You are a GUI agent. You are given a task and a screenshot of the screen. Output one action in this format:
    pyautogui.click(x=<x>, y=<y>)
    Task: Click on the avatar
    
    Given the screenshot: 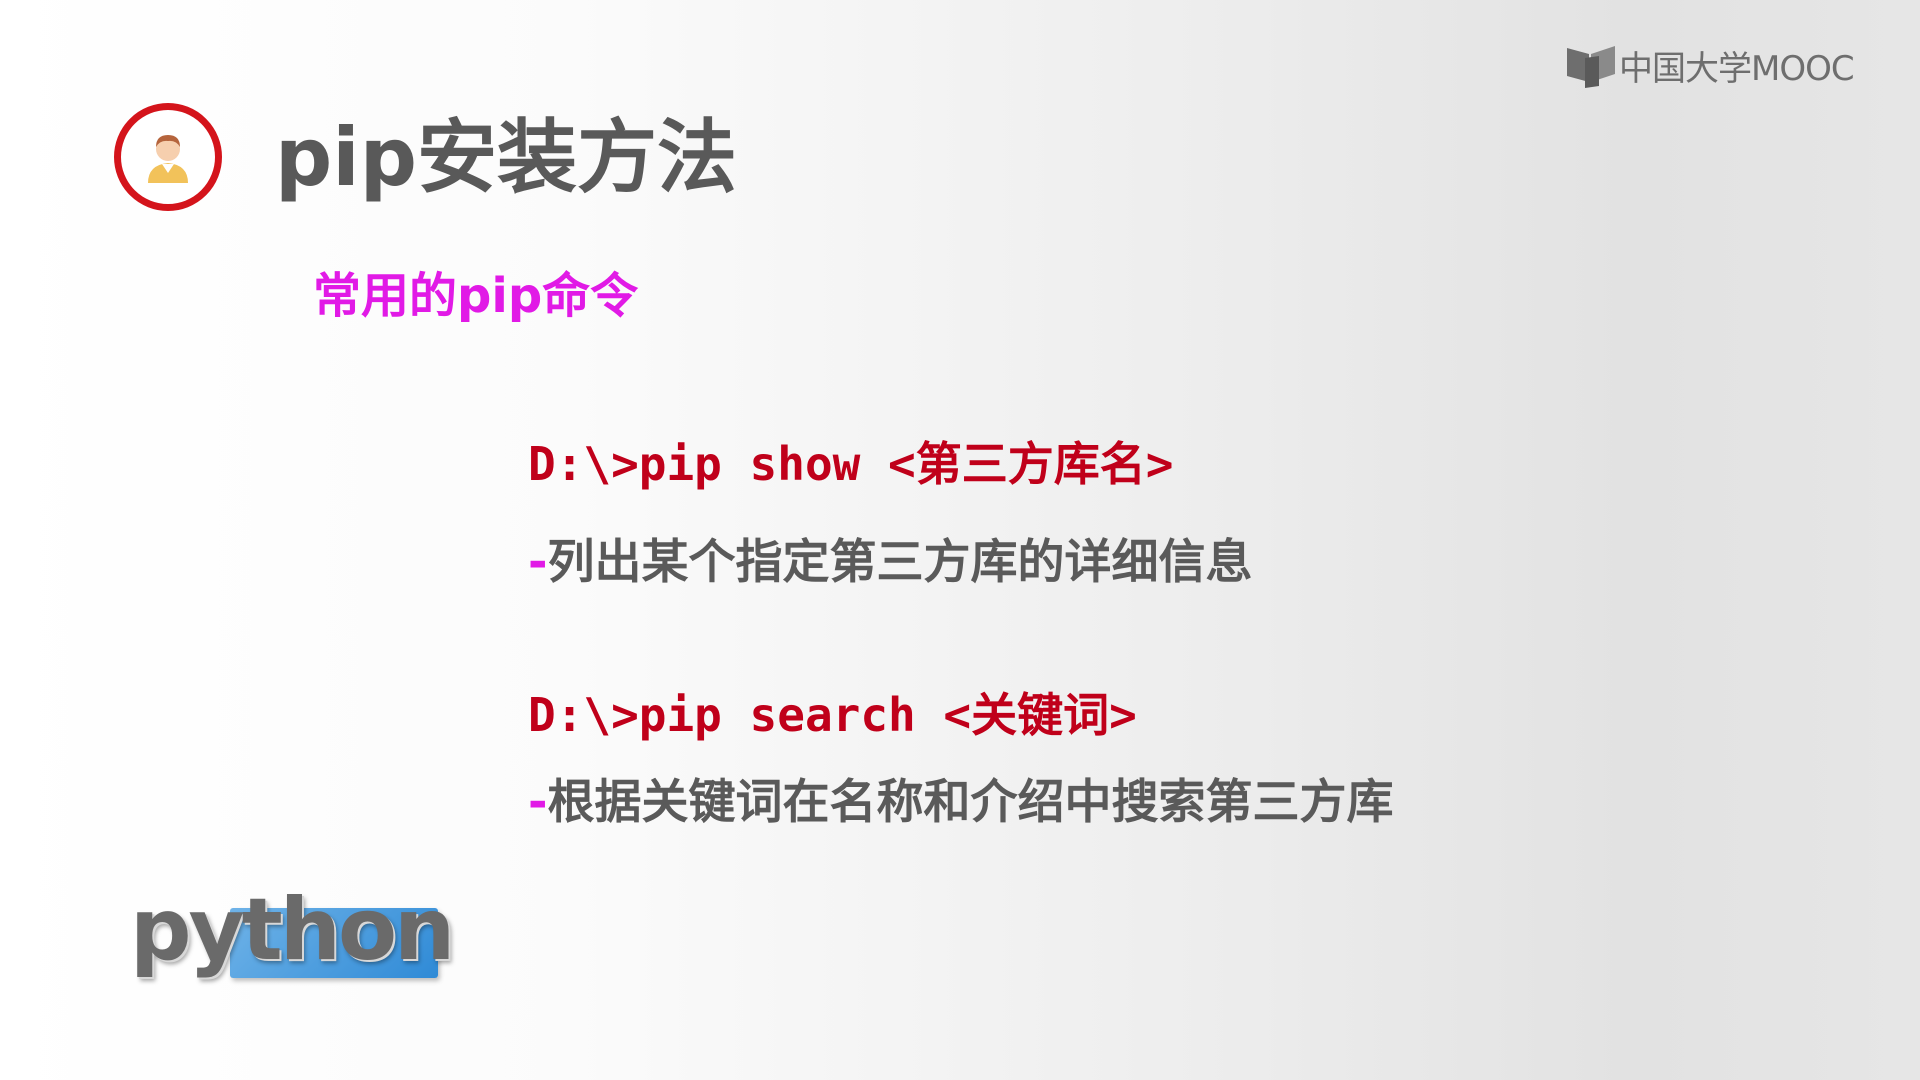 What is the action you would take?
    pyautogui.click(x=168, y=157)
    